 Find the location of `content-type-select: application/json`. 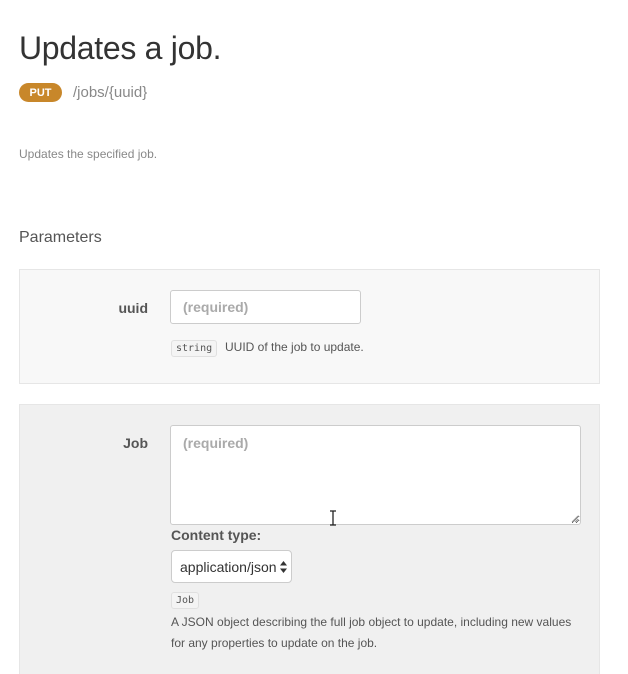

content-type-select: application/json is located at coordinates (231, 566).